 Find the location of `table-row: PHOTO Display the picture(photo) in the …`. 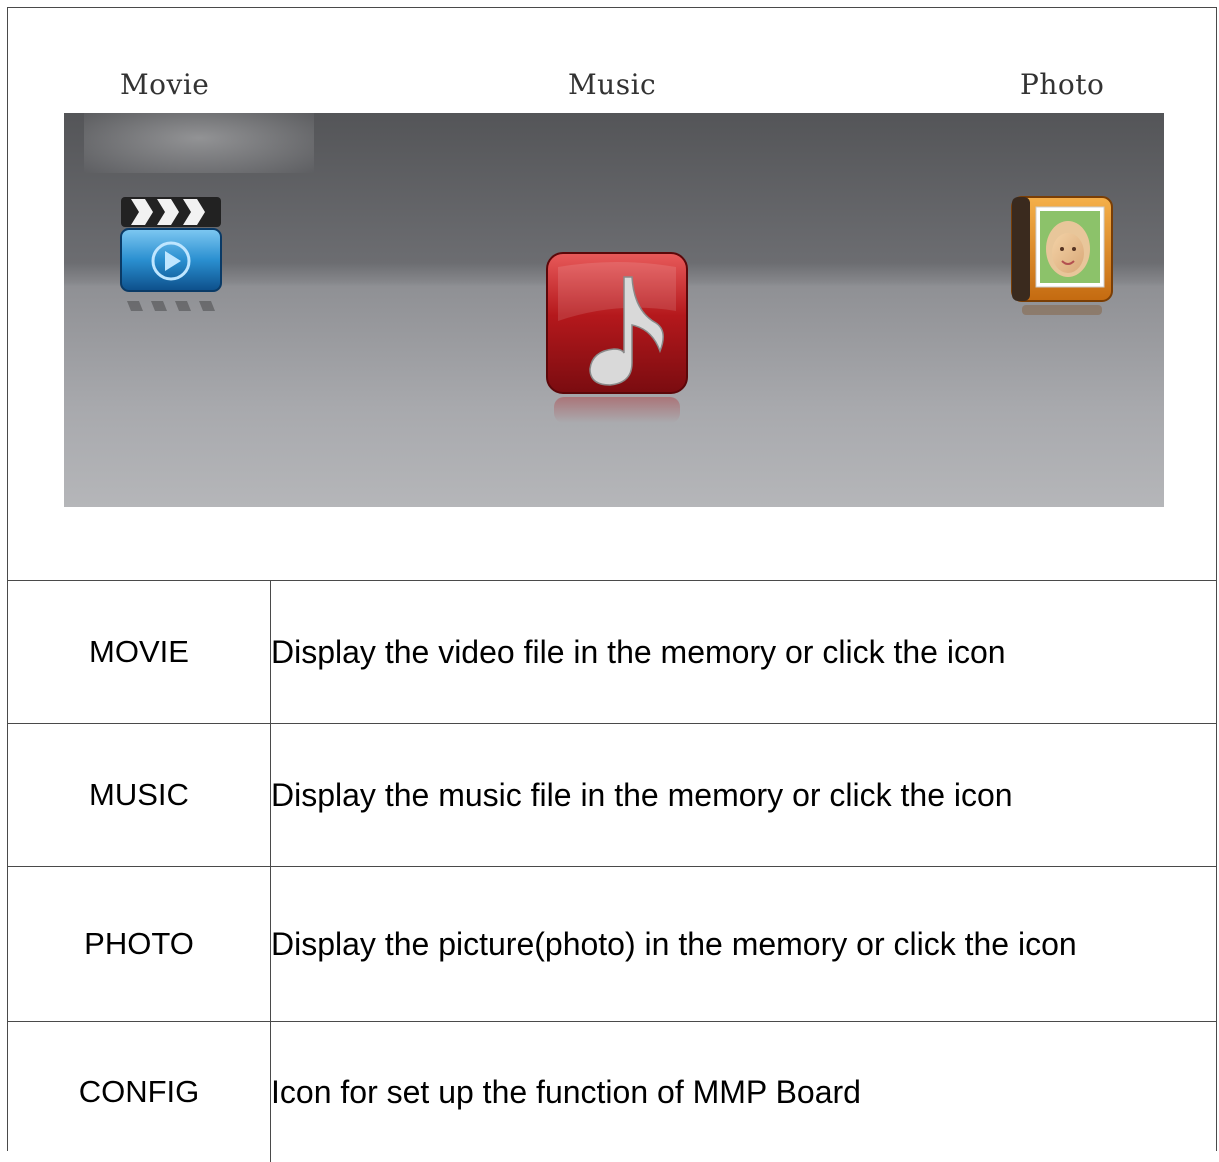

table-row: PHOTO Display the picture(photo) in the … is located at coordinates (612, 944).